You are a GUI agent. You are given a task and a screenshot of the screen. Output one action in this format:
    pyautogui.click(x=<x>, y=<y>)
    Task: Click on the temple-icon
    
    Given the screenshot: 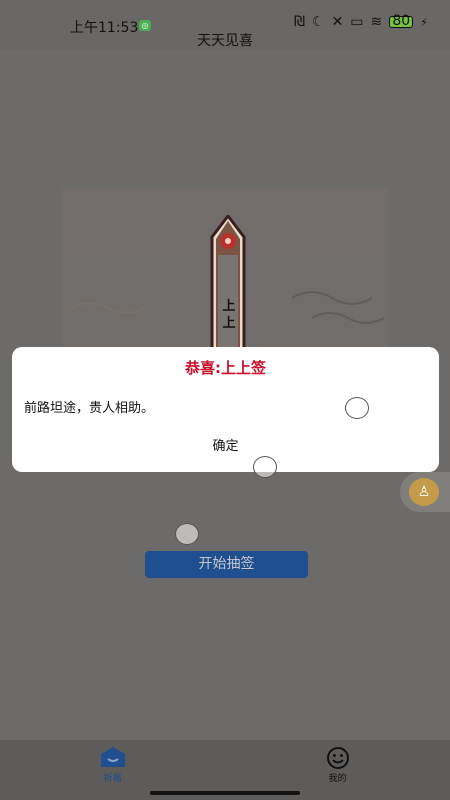 What is the action you would take?
    pyautogui.click(x=112, y=757)
    